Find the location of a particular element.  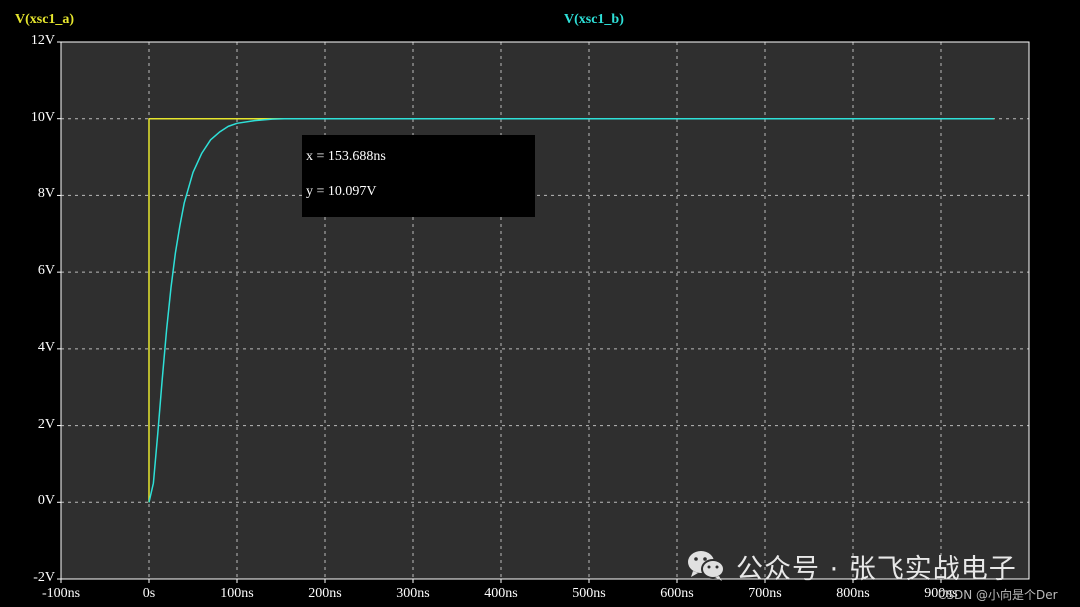

watermark: 公众号 · 张飞实战电子 is located at coordinates (871, 565).